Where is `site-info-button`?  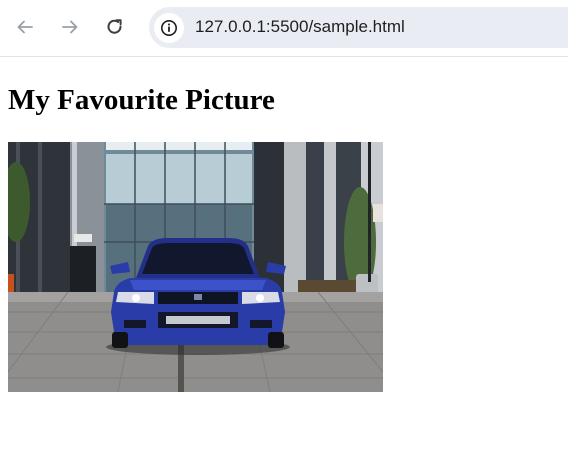 site-info-button is located at coordinates (169, 28).